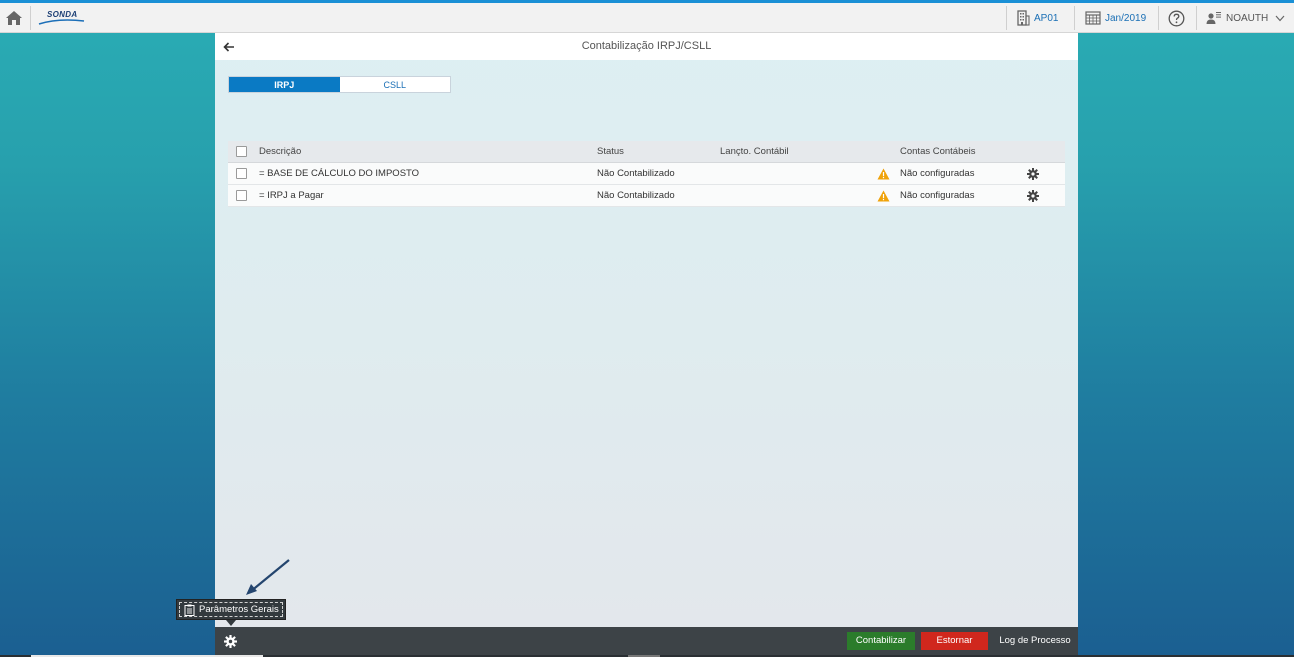 The width and height of the screenshot is (1294, 657). Describe the element at coordinates (268, 577) in the screenshot. I see `annotation-arrow-icon` at that location.